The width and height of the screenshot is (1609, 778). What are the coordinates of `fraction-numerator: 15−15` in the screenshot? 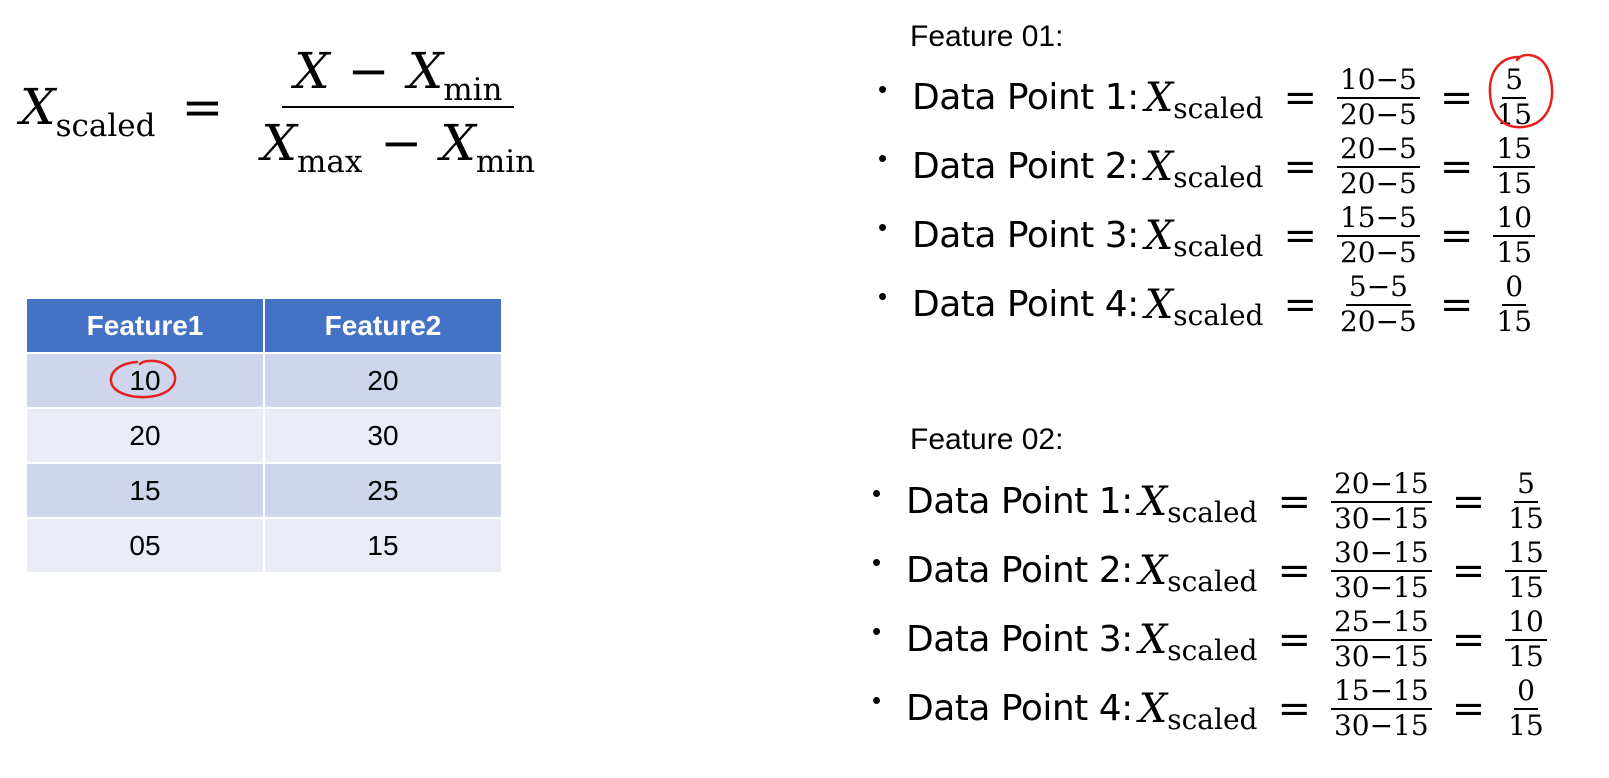 It's located at (1381, 693).